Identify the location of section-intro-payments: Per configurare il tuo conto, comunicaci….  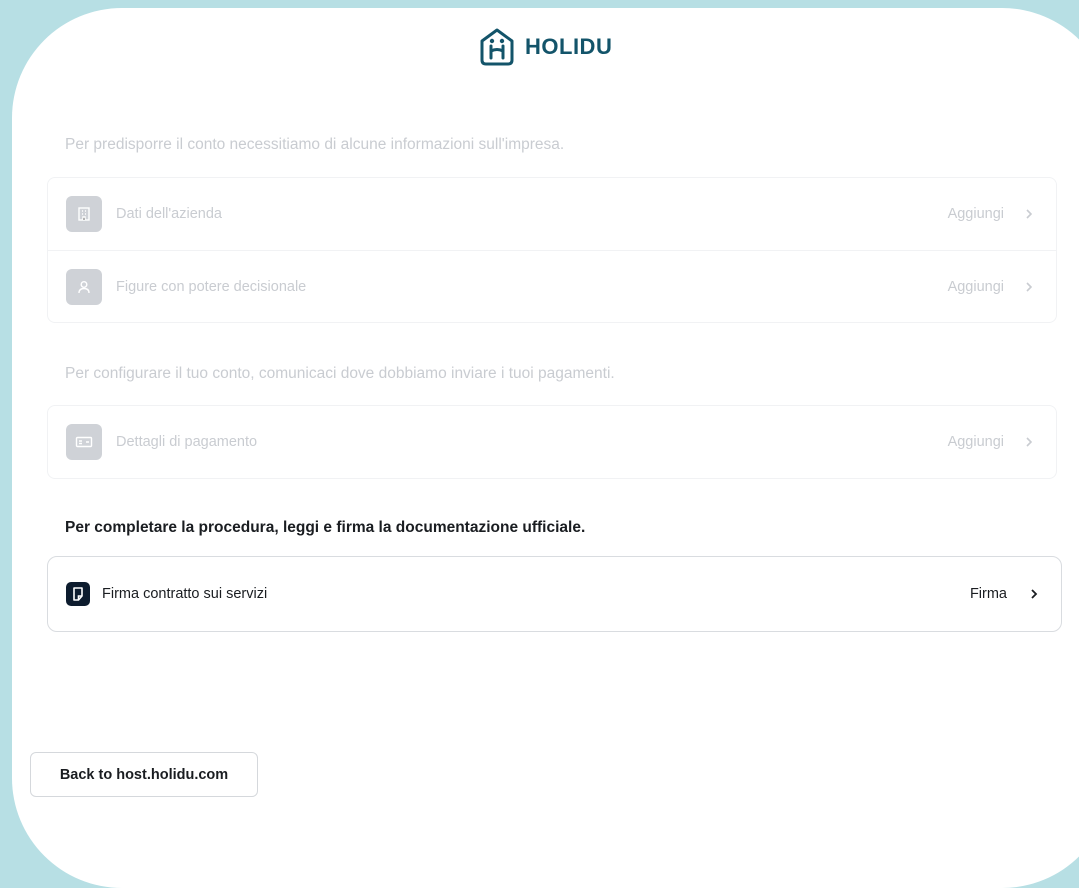
(340, 373).